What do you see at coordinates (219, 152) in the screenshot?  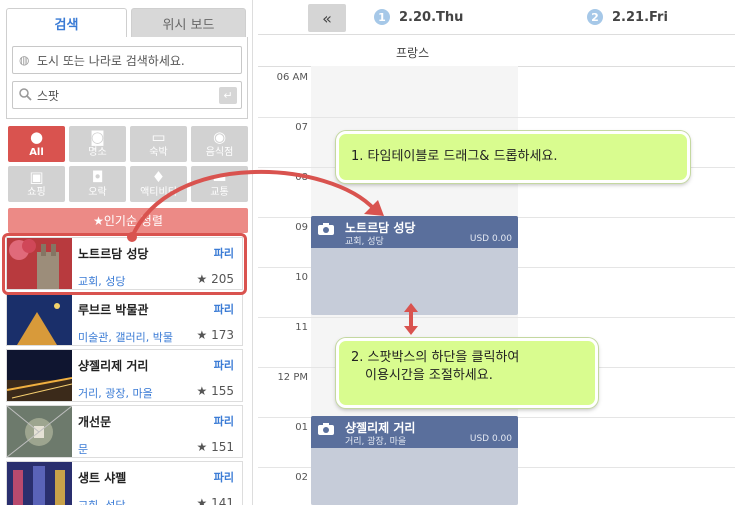 I see `category-label: 음식점` at bounding box center [219, 152].